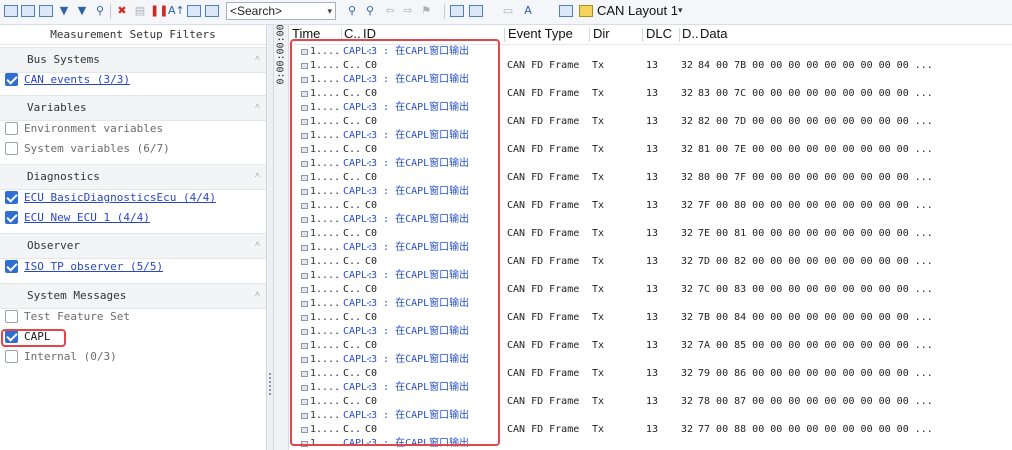  What do you see at coordinates (601, 33) in the screenshot?
I see `column-header-dir: Dir` at bounding box center [601, 33].